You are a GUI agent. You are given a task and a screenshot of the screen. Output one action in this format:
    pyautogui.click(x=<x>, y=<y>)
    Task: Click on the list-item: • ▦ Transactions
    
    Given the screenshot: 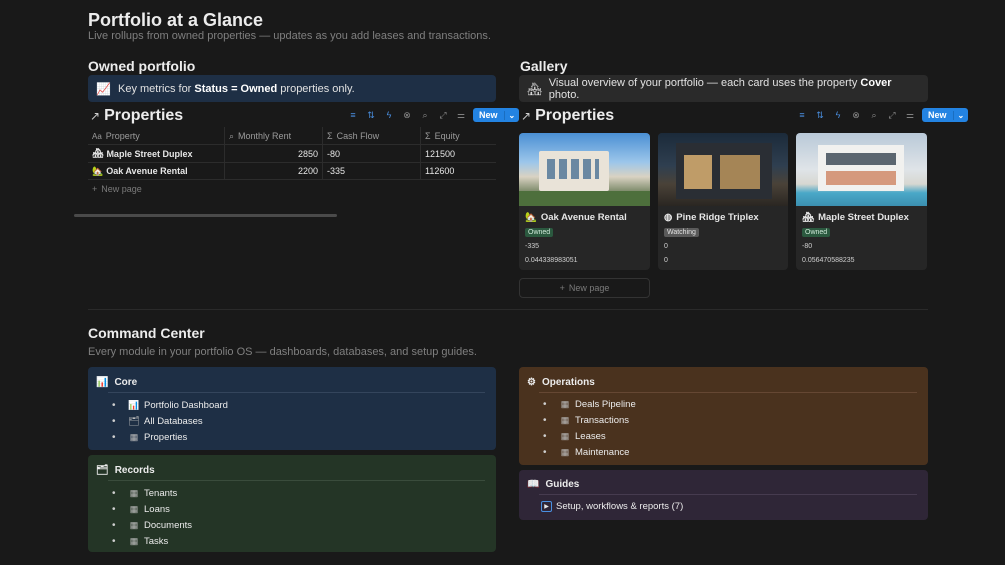 What is the action you would take?
    pyautogui.click(x=589, y=420)
    